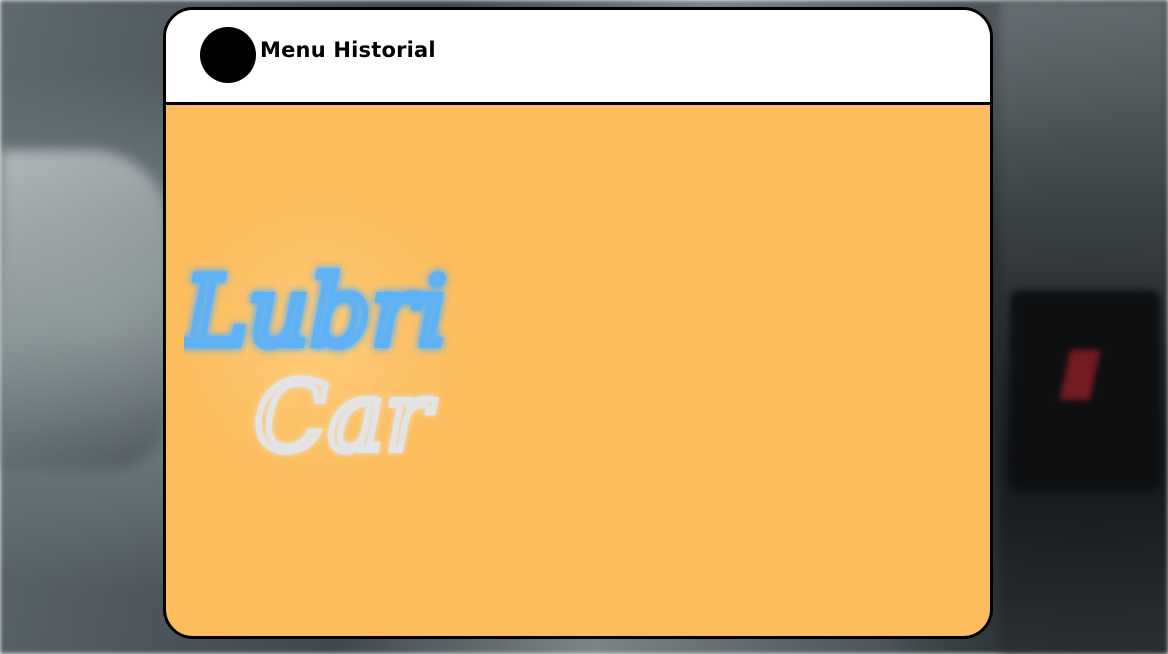 The width and height of the screenshot is (1168, 654). Describe the element at coordinates (348, 50) in the screenshot. I see `page-title: Menu Historial` at that location.